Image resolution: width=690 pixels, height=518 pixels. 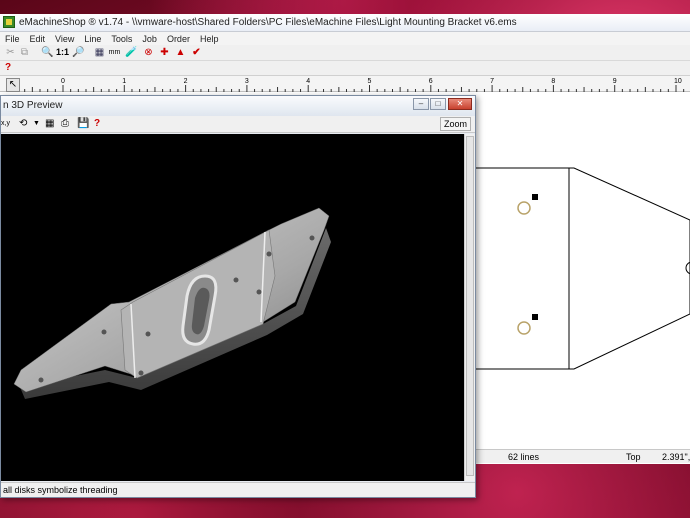 I want to click on zoom-button: Zoom, so click(x=455, y=124).